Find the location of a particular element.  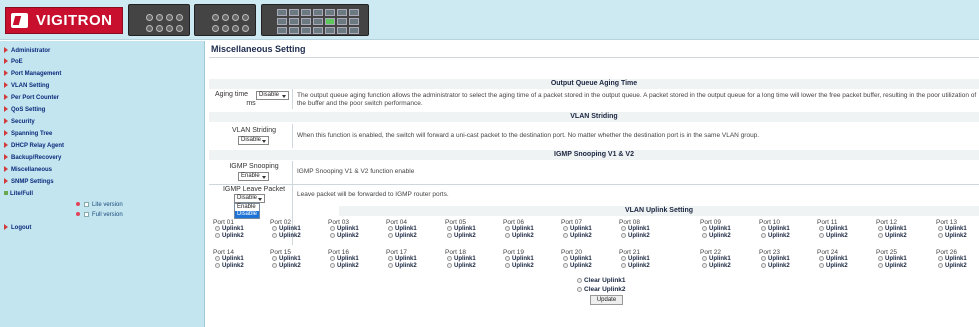

uplink-port-14: Port 14 Uplink1 Uplink2 is located at coordinates (241, 260).